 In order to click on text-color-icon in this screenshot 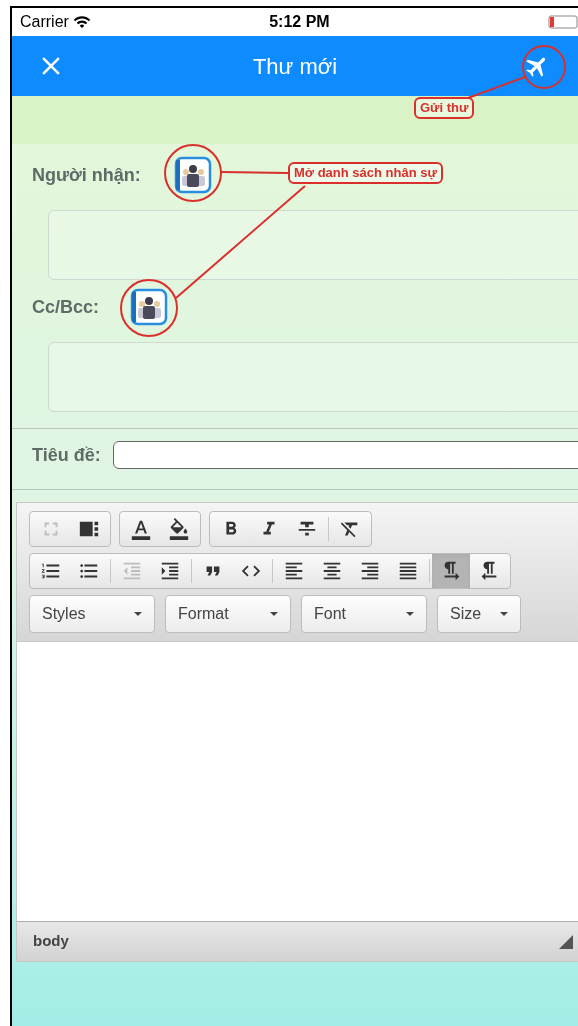, I will do `click(141, 529)`.